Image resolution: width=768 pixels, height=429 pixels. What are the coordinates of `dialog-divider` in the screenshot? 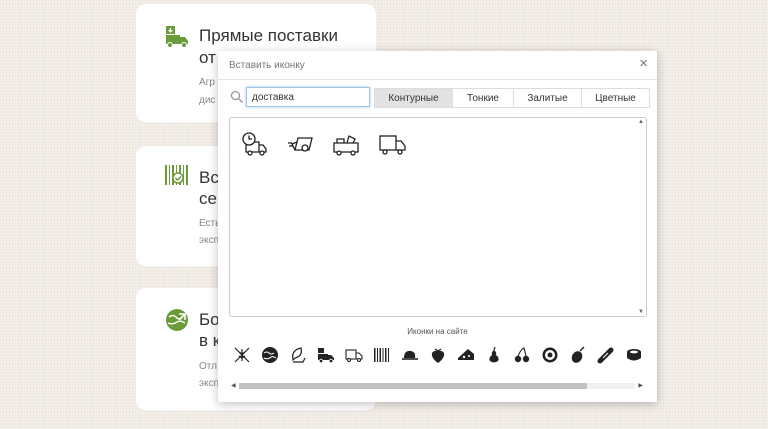 It's located at (437, 79).